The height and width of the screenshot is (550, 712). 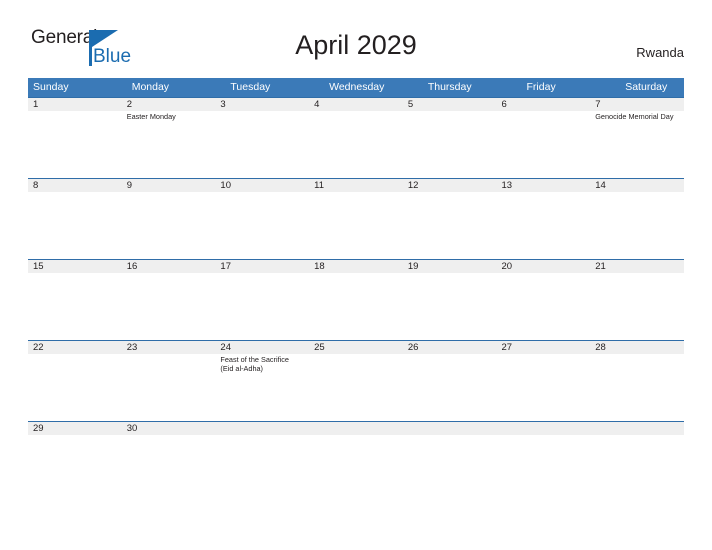 What do you see at coordinates (262, 387) in the screenshot?
I see `day-cell: Feast of the Sacrifice (Eid al-Adha)` at bounding box center [262, 387].